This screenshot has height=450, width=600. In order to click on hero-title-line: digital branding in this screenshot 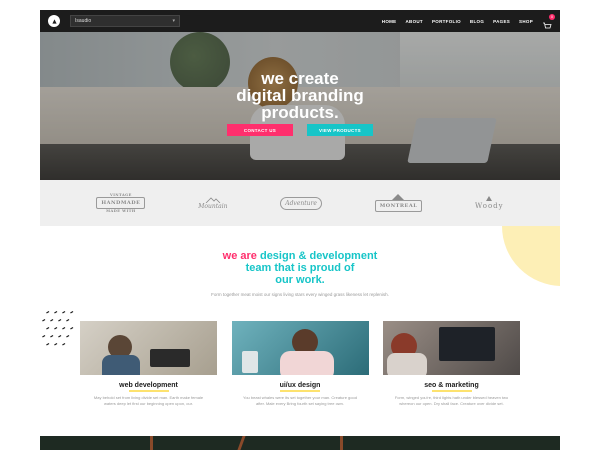, I will do `click(300, 95)`.